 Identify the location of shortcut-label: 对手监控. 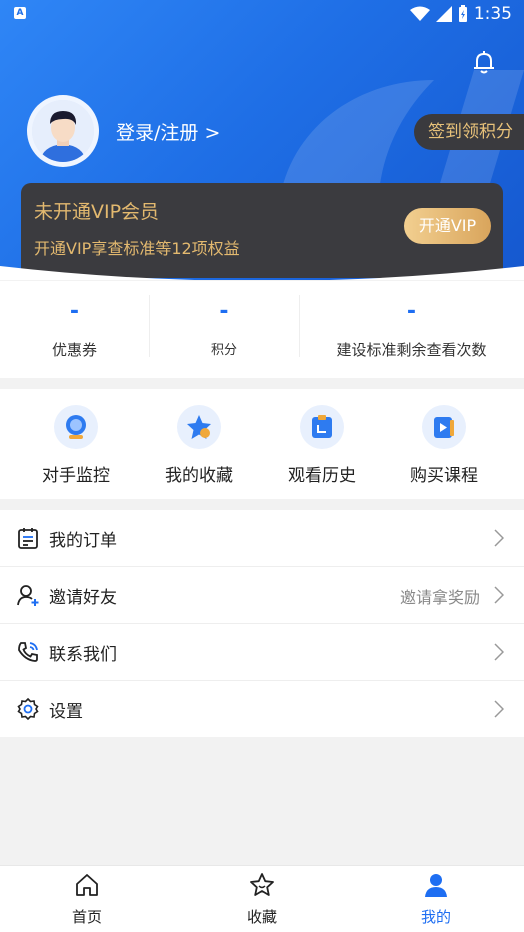
(76, 476).